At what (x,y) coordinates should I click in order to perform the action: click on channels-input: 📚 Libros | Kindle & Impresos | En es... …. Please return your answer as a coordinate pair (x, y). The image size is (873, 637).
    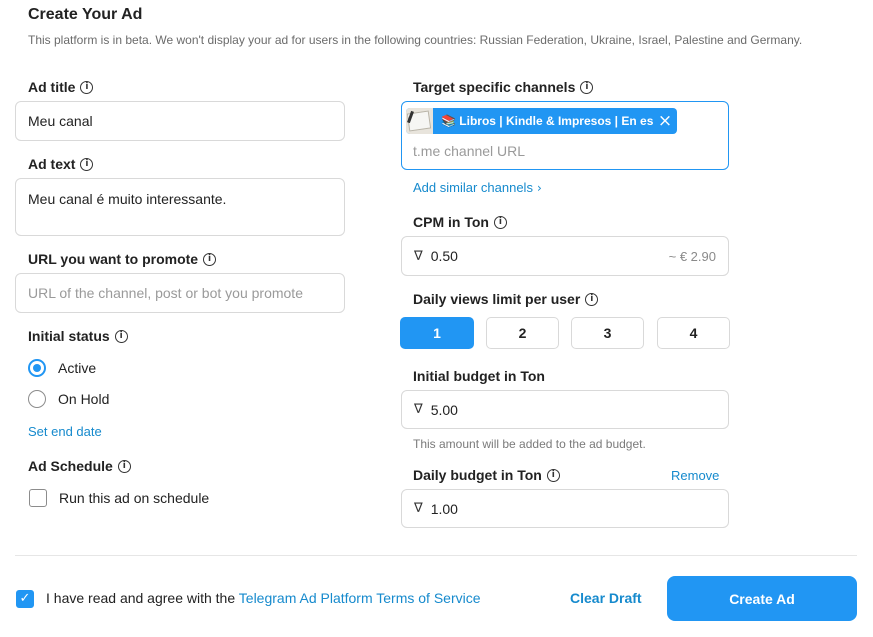
    Looking at the image, I should click on (565, 135).